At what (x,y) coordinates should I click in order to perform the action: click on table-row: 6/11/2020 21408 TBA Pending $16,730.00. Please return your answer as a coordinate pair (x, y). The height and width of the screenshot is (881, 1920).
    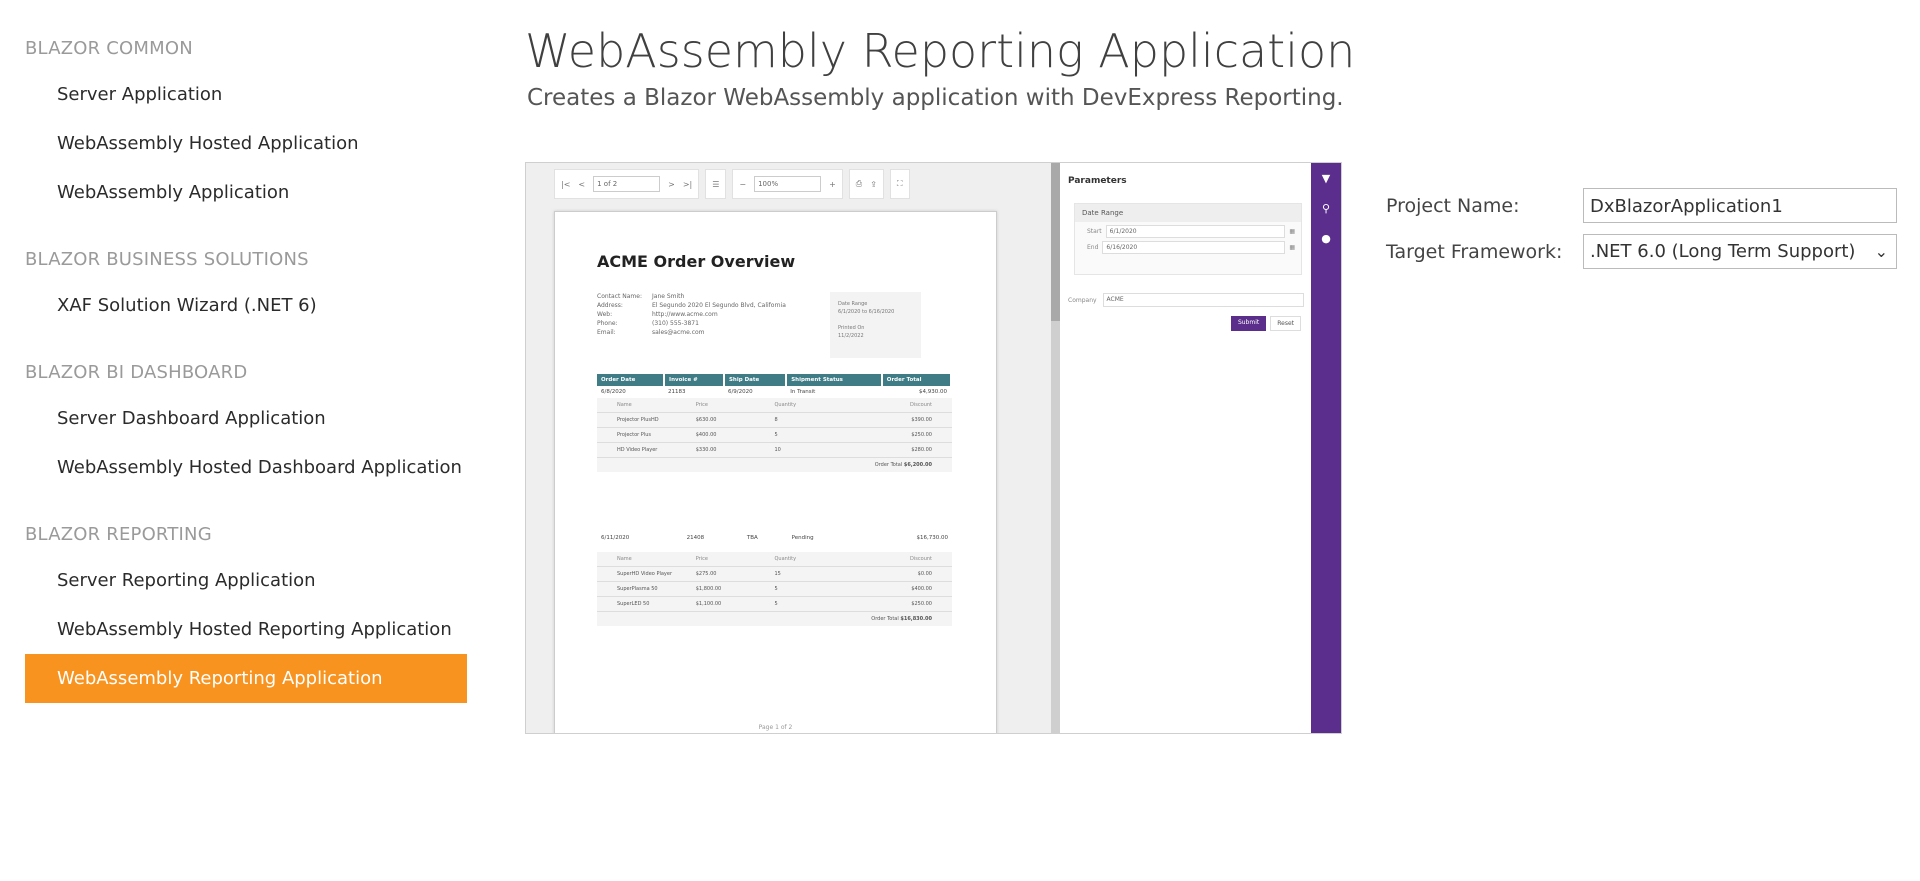
    Looking at the image, I should click on (774, 538).